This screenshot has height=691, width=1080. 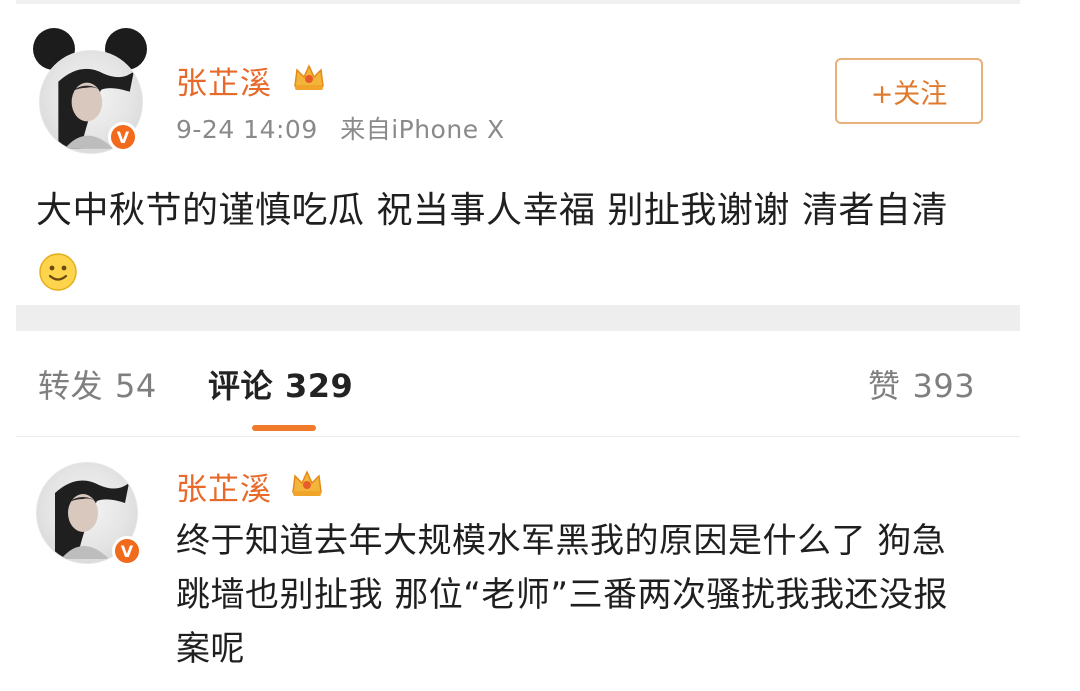 I want to click on active-tab-indicator, so click(x=284, y=428).